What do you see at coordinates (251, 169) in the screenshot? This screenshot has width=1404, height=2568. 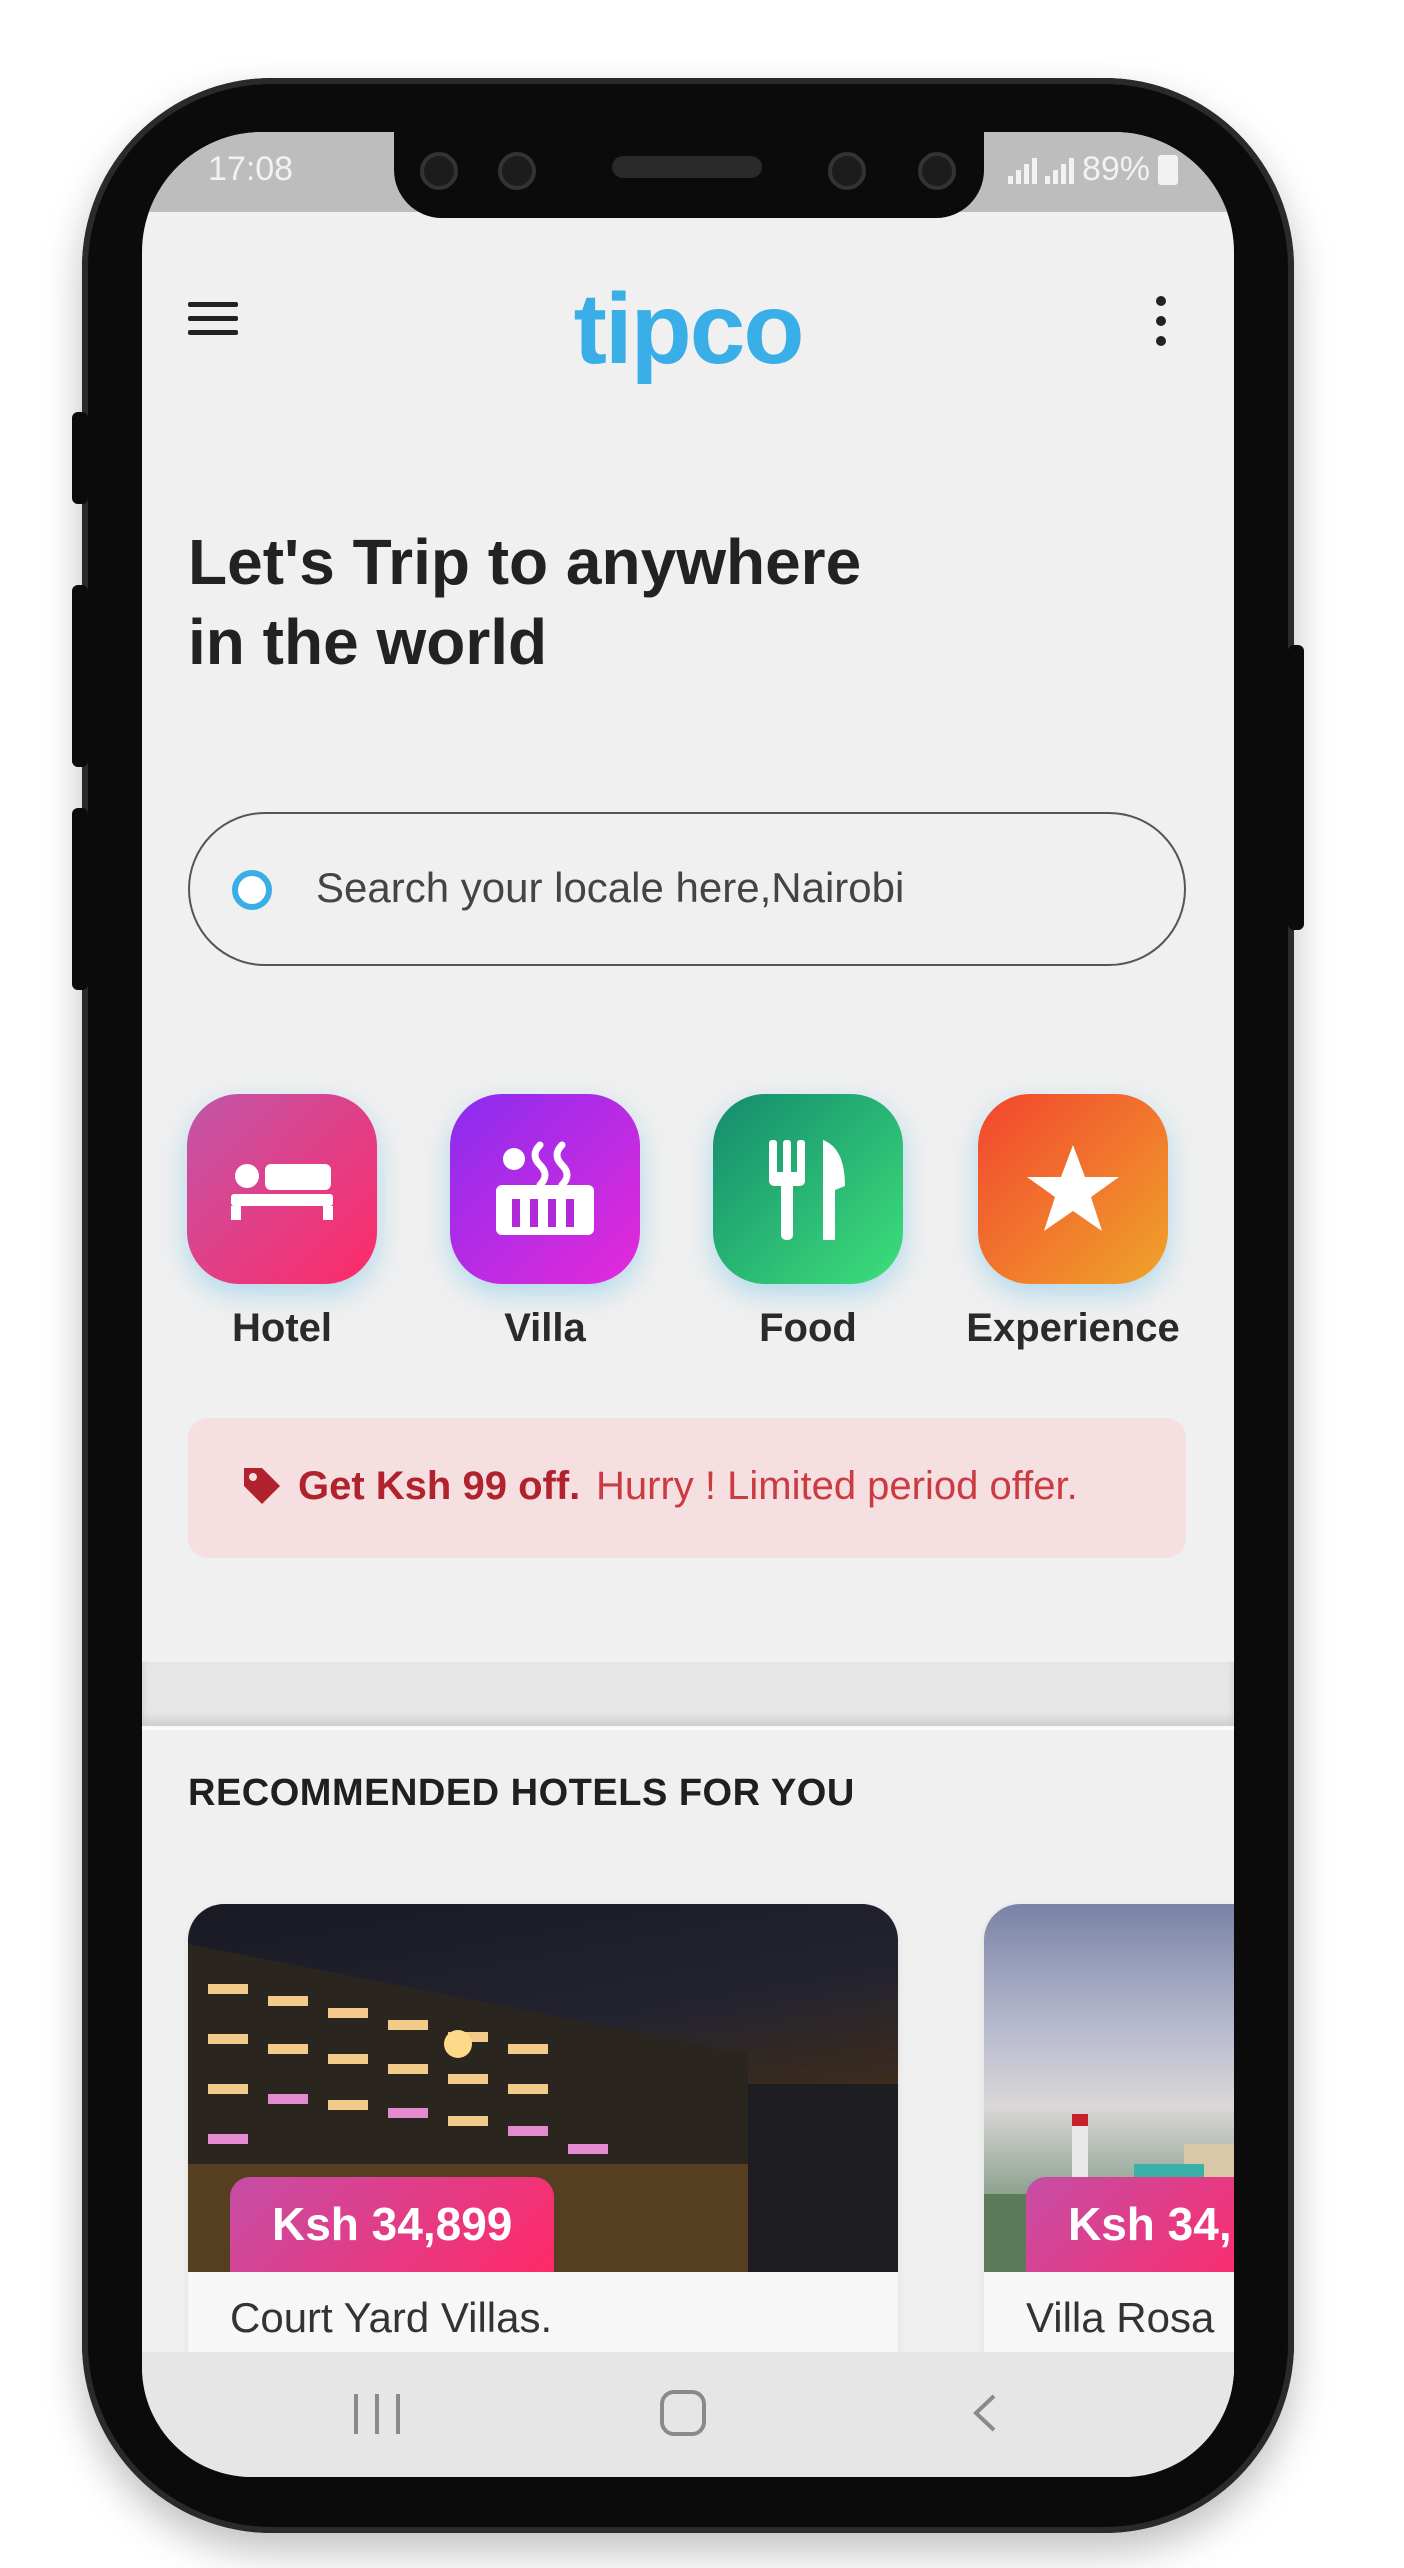 I see `status-time: 17:08` at bounding box center [251, 169].